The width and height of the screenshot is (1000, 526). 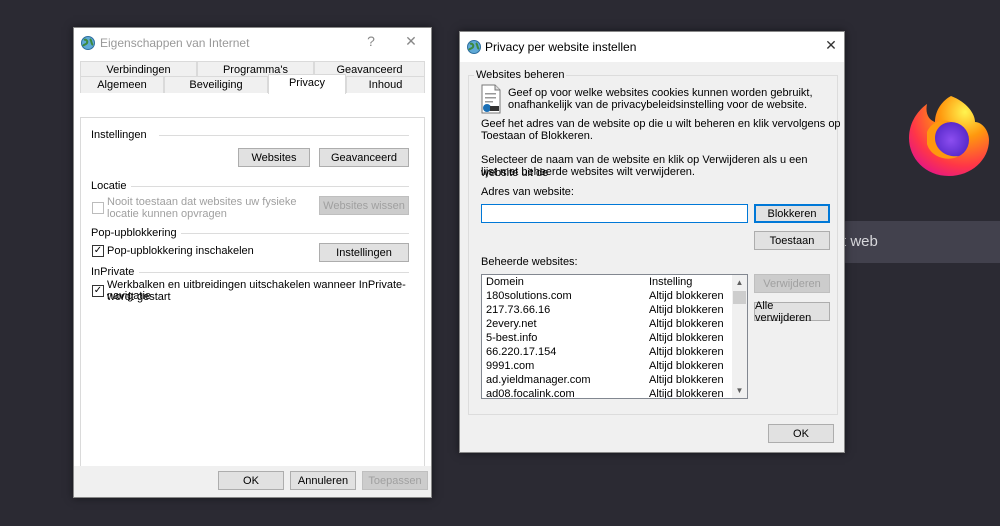 What do you see at coordinates (529, 296) in the screenshot?
I see `domain-cell: 180solutions.com` at bounding box center [529, 296].